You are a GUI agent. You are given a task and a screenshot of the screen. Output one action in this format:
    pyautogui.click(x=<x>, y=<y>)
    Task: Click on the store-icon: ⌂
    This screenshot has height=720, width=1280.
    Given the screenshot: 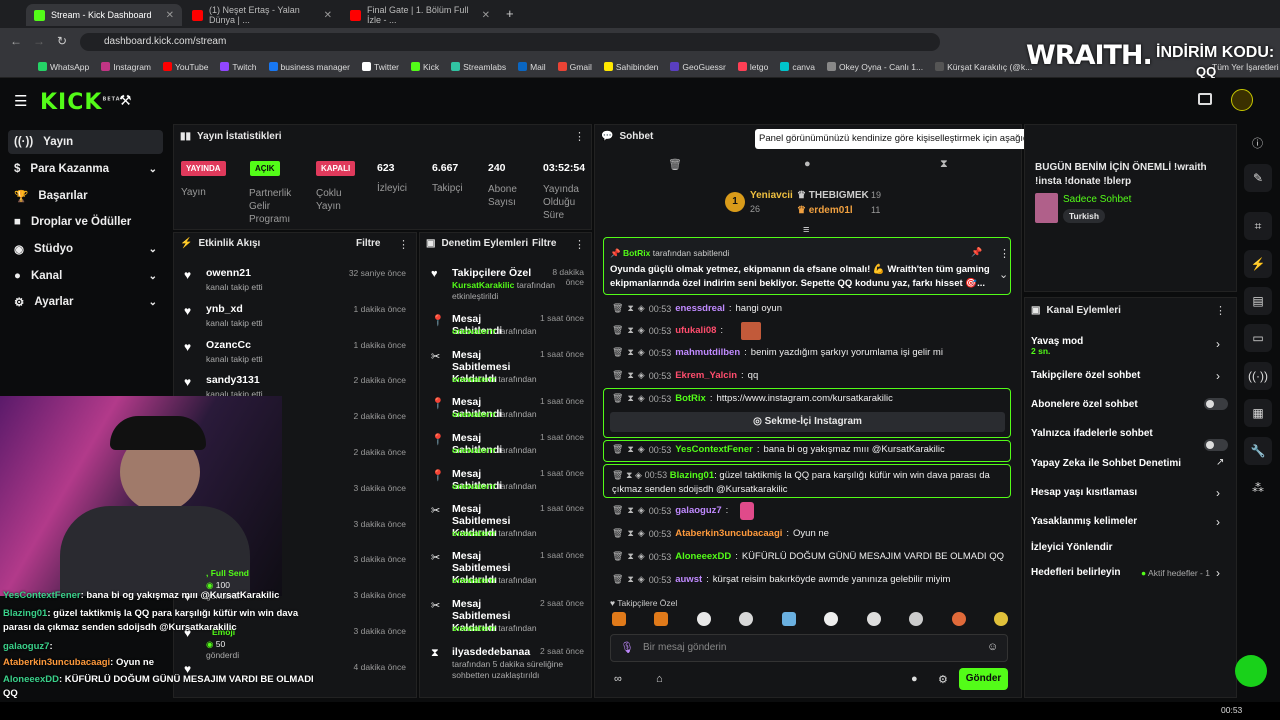 What is the action you would take?
    pyautogui.click(x=659, y=679)
    